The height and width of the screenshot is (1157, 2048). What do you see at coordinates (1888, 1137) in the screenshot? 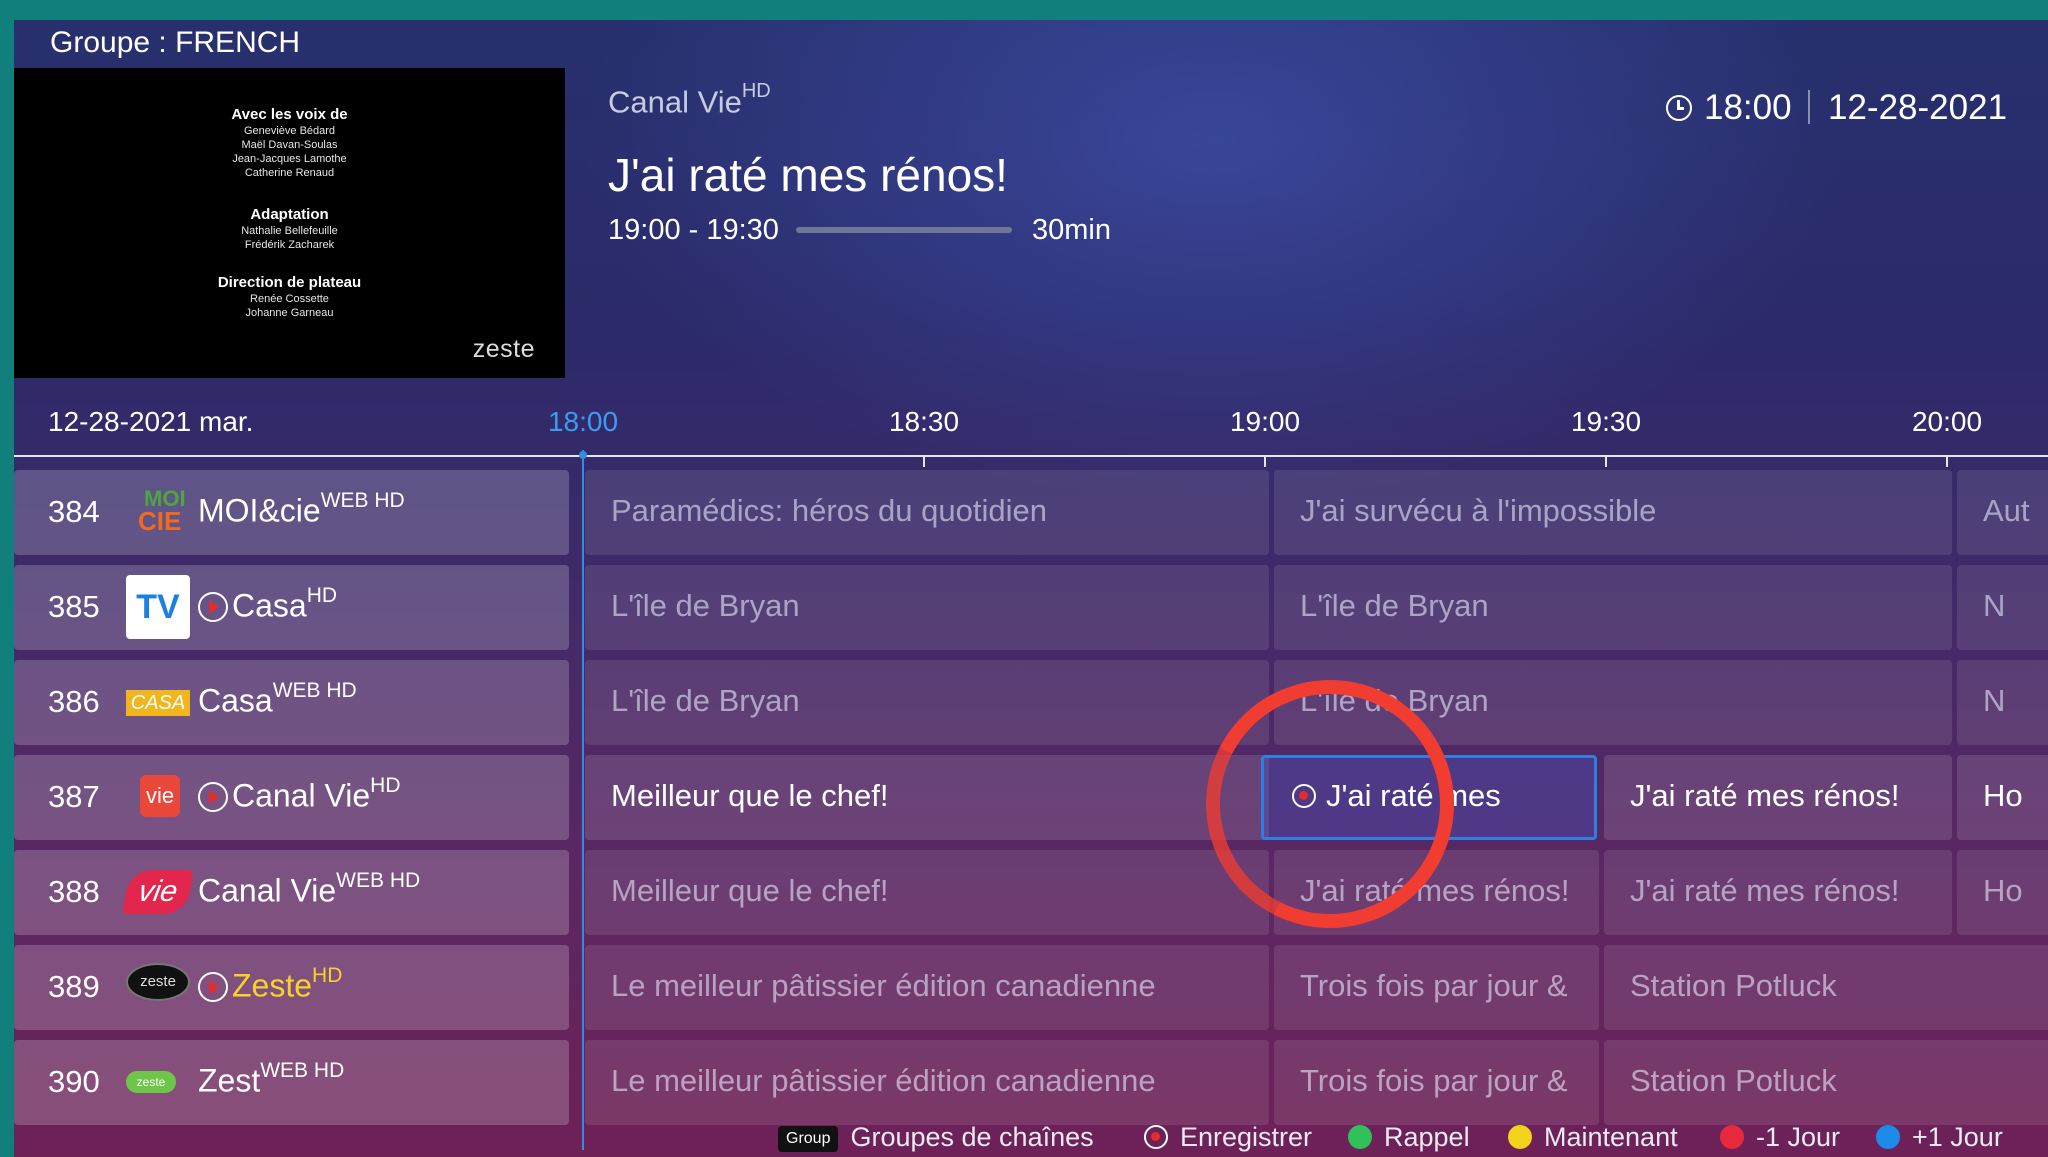
I see `blue-button-icon` at bounding box center [1888, 1137].